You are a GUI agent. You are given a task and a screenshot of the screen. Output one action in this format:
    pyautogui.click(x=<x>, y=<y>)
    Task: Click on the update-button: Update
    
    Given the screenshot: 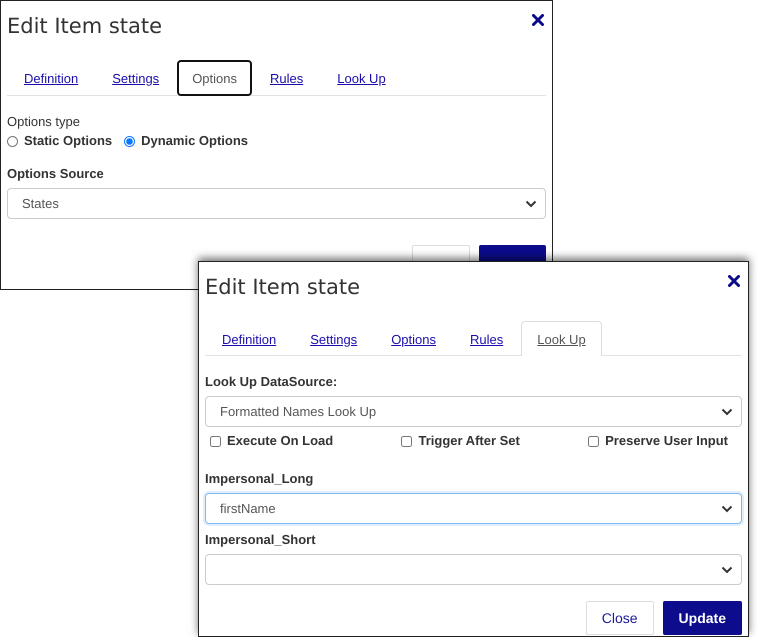 What is the action you would take?
    pyautogui.click(x=702, y=618)
    